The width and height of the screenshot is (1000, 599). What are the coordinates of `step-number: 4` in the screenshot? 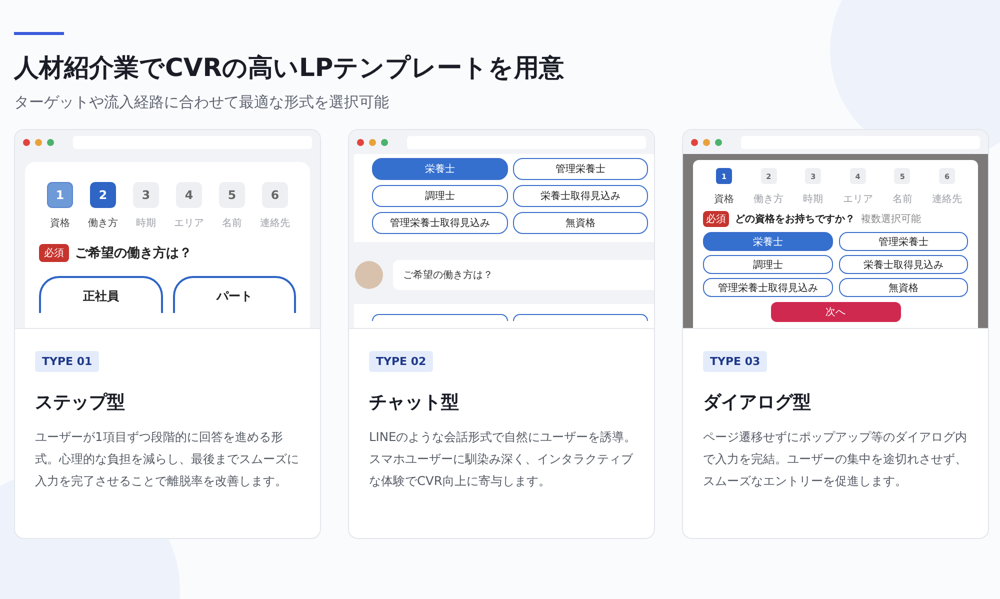 It's located at (189, 195).